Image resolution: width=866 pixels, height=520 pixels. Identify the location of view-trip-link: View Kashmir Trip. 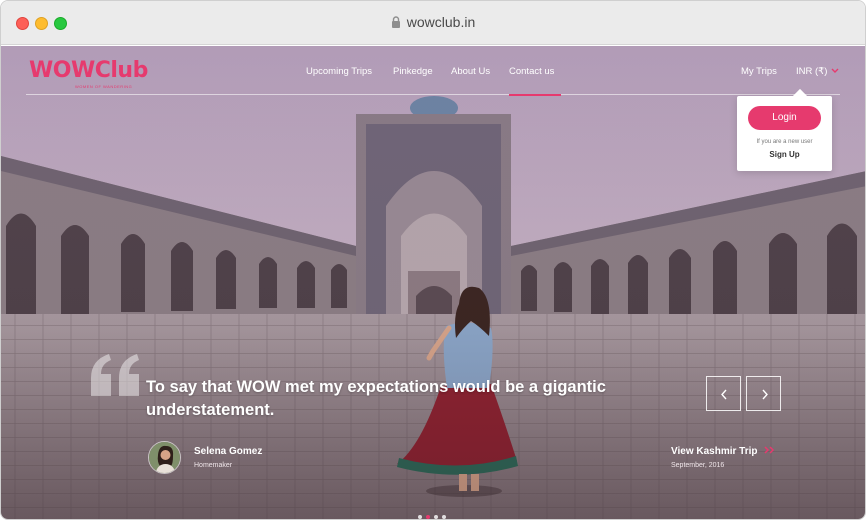
(723, 451).